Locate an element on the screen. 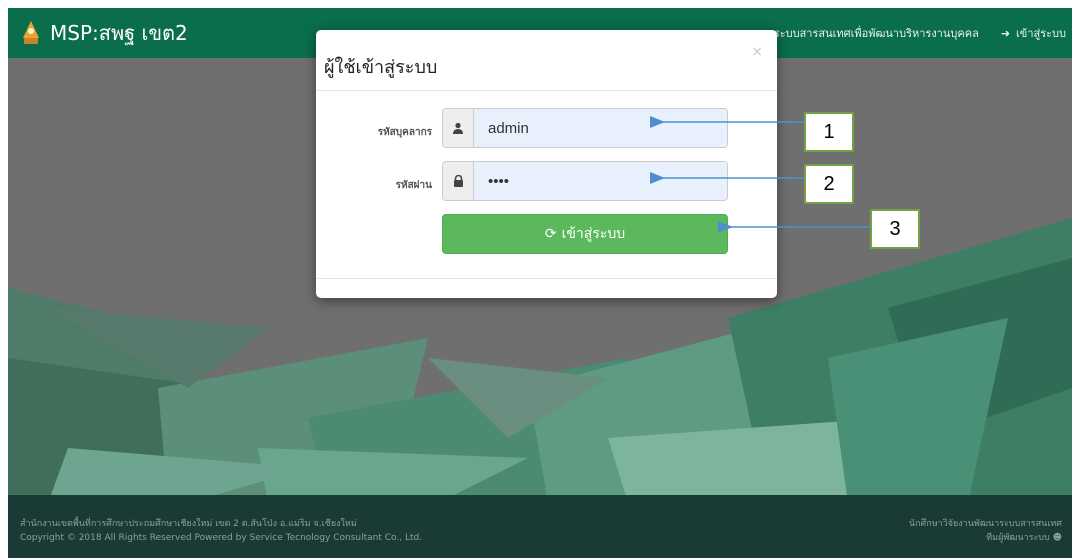  modal-footer is located at coordinates (546, 278).